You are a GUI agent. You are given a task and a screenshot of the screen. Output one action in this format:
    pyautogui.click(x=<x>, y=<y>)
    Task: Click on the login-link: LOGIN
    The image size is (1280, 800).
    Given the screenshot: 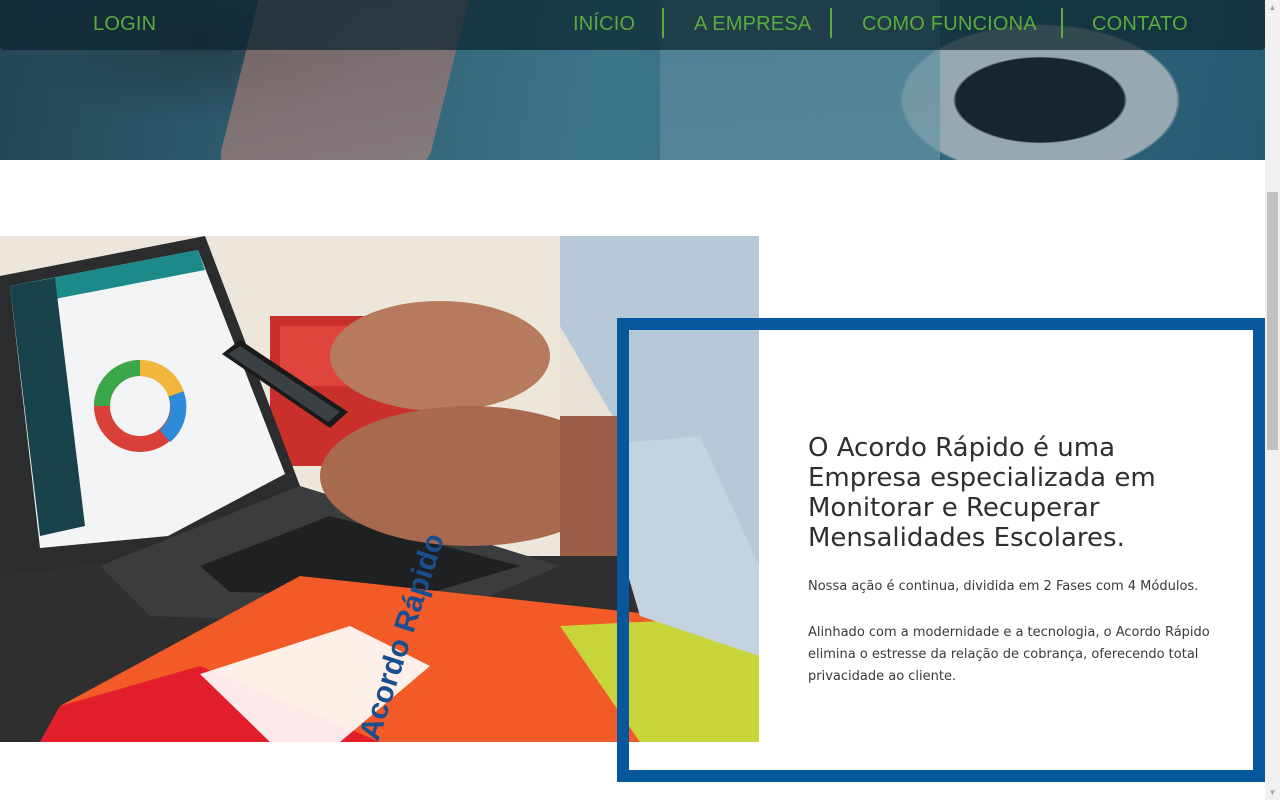 What is the action you would take?
    pyautogui.click(x=124, y=24)
    